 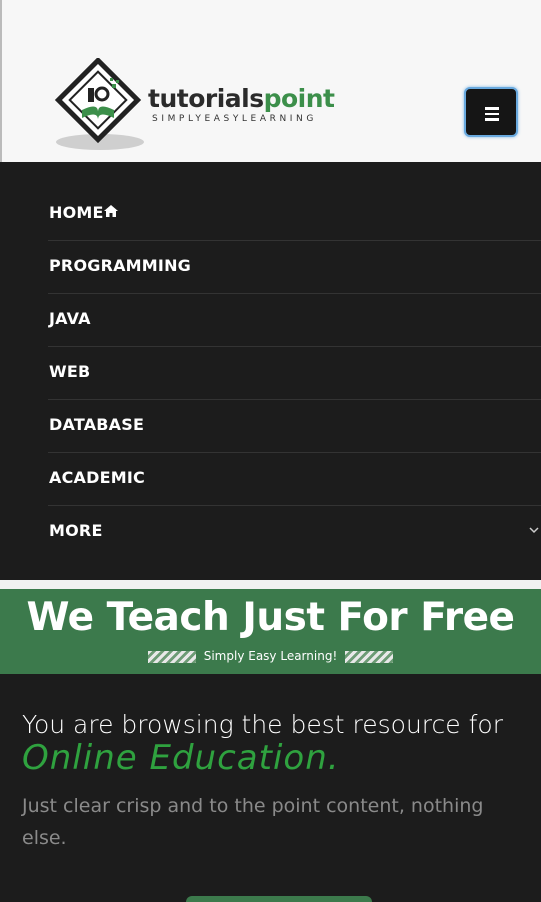 I want to click on nav-item-label: DATABASE, so click(x=97, y=424).